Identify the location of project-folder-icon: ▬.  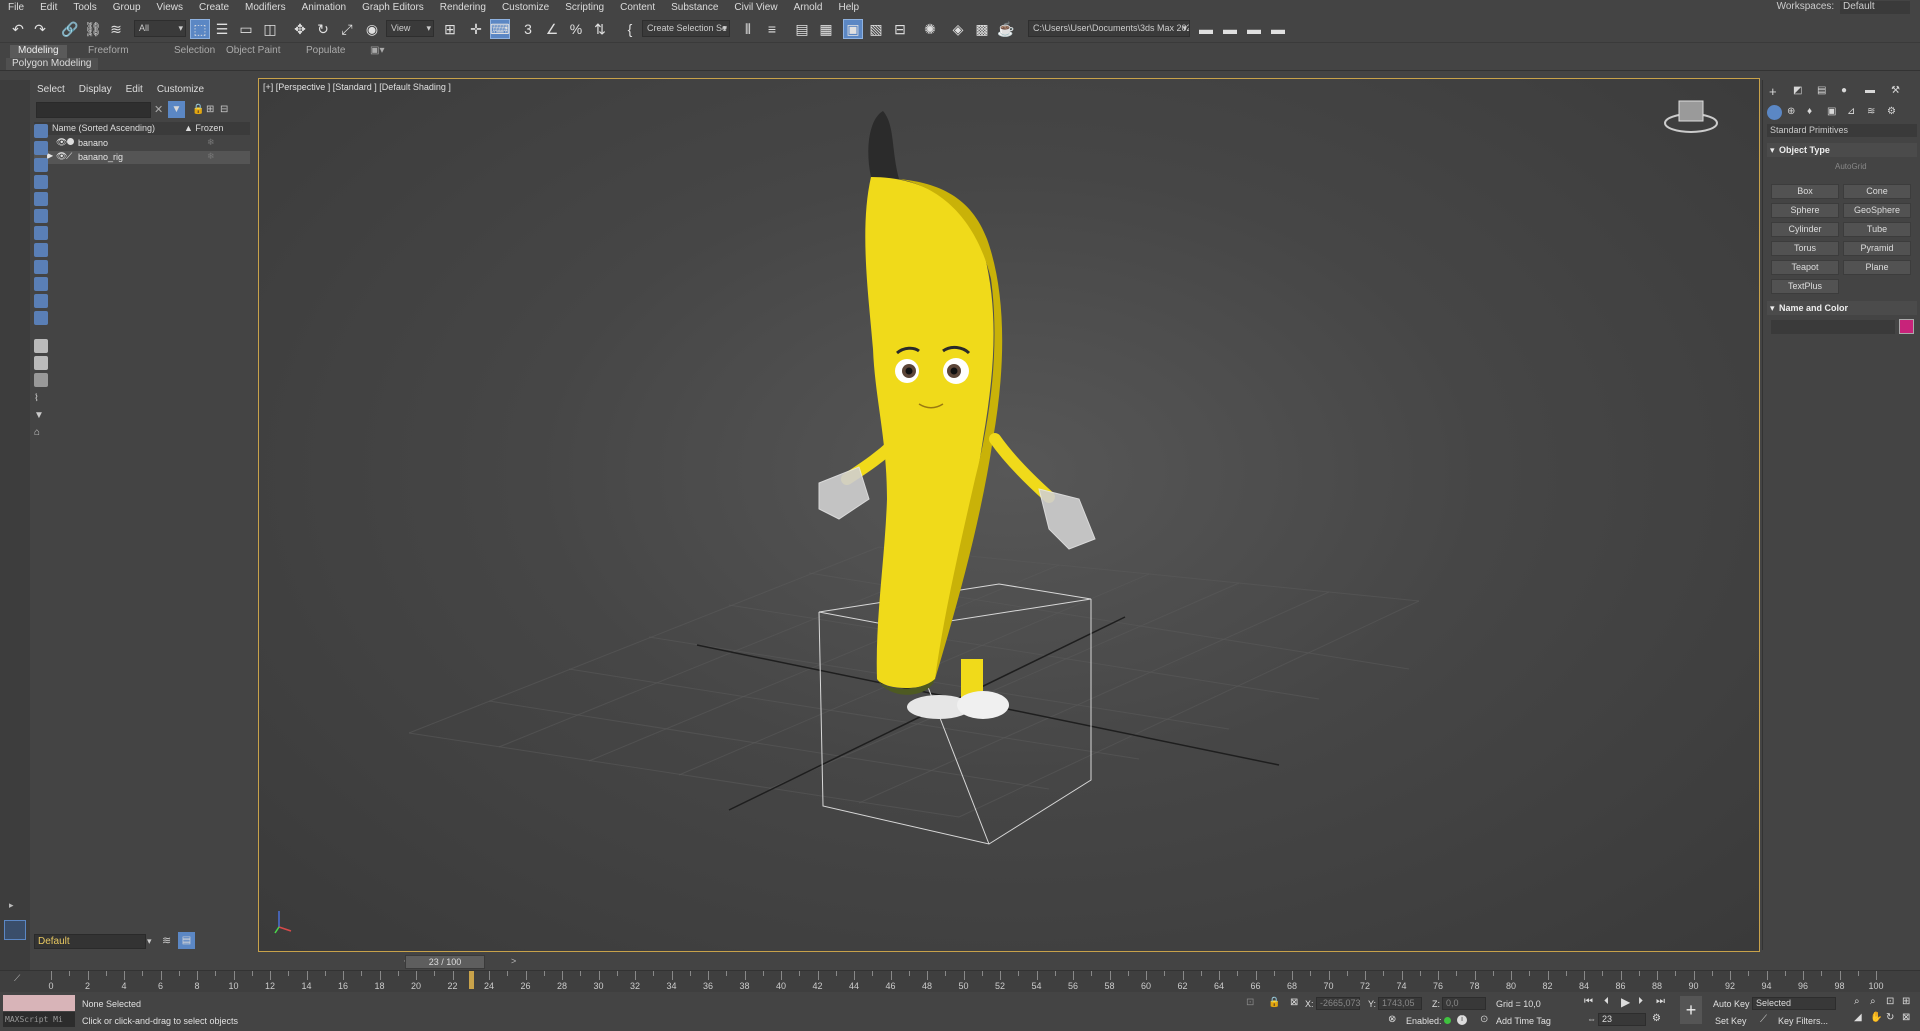
(1206, 29).